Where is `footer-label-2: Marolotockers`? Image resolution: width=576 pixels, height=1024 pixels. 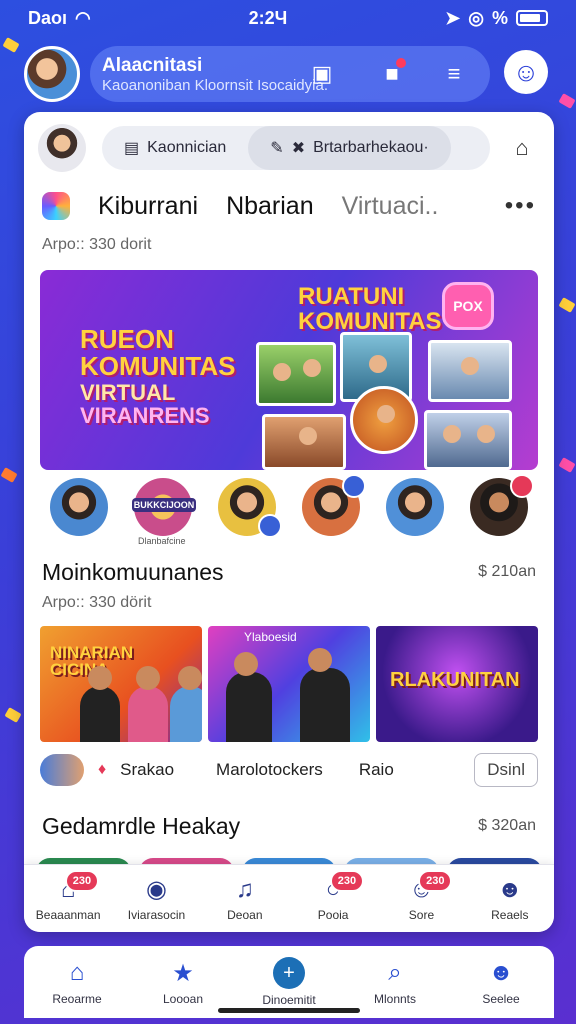
footer-label-2: Marolotockers is located at coordinates (269, 769).